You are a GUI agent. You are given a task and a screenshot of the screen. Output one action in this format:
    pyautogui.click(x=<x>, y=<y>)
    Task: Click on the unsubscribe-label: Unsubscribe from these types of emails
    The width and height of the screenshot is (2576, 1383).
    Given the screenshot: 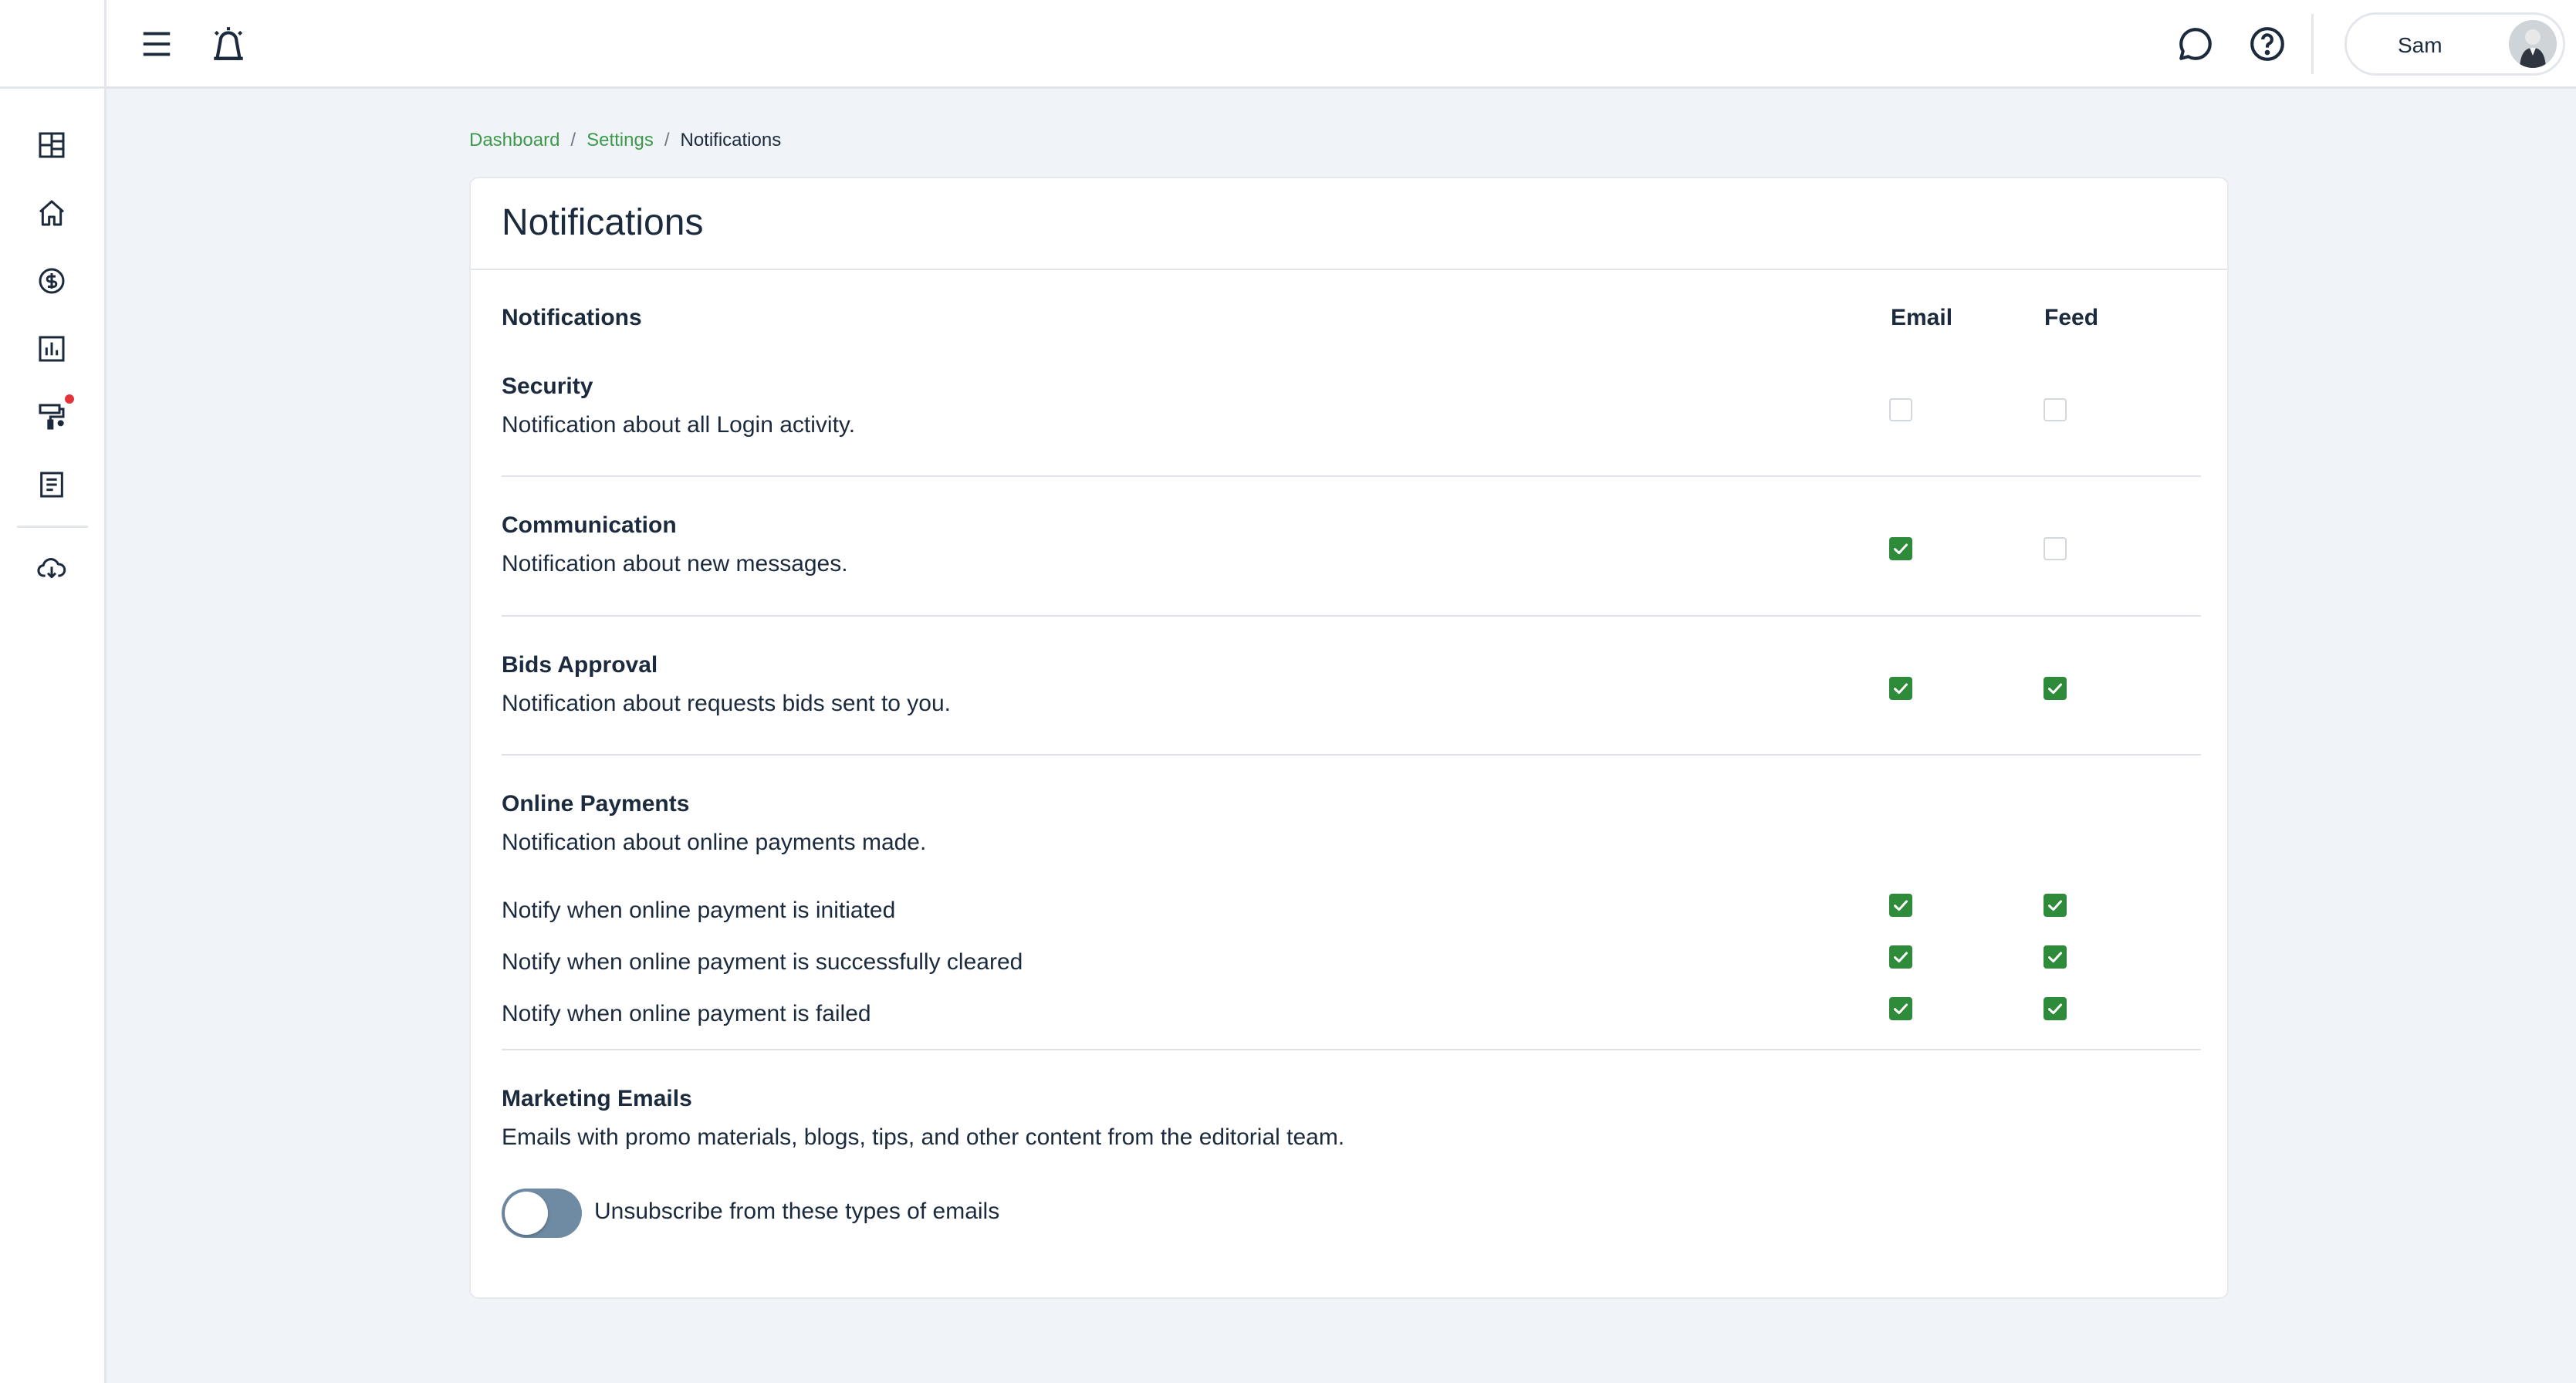 What is the action you would take?
    pyautogui.click(x=797, y=1211)
    